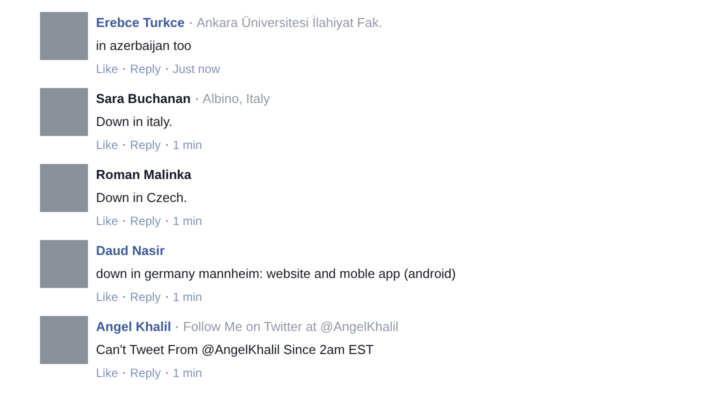  What do you see at coordinates (290, 326) in the screenshot?
I see `author-subtitle: Follow Me on Twitter at @AngelKhalil` at bounding box center [290, 326].